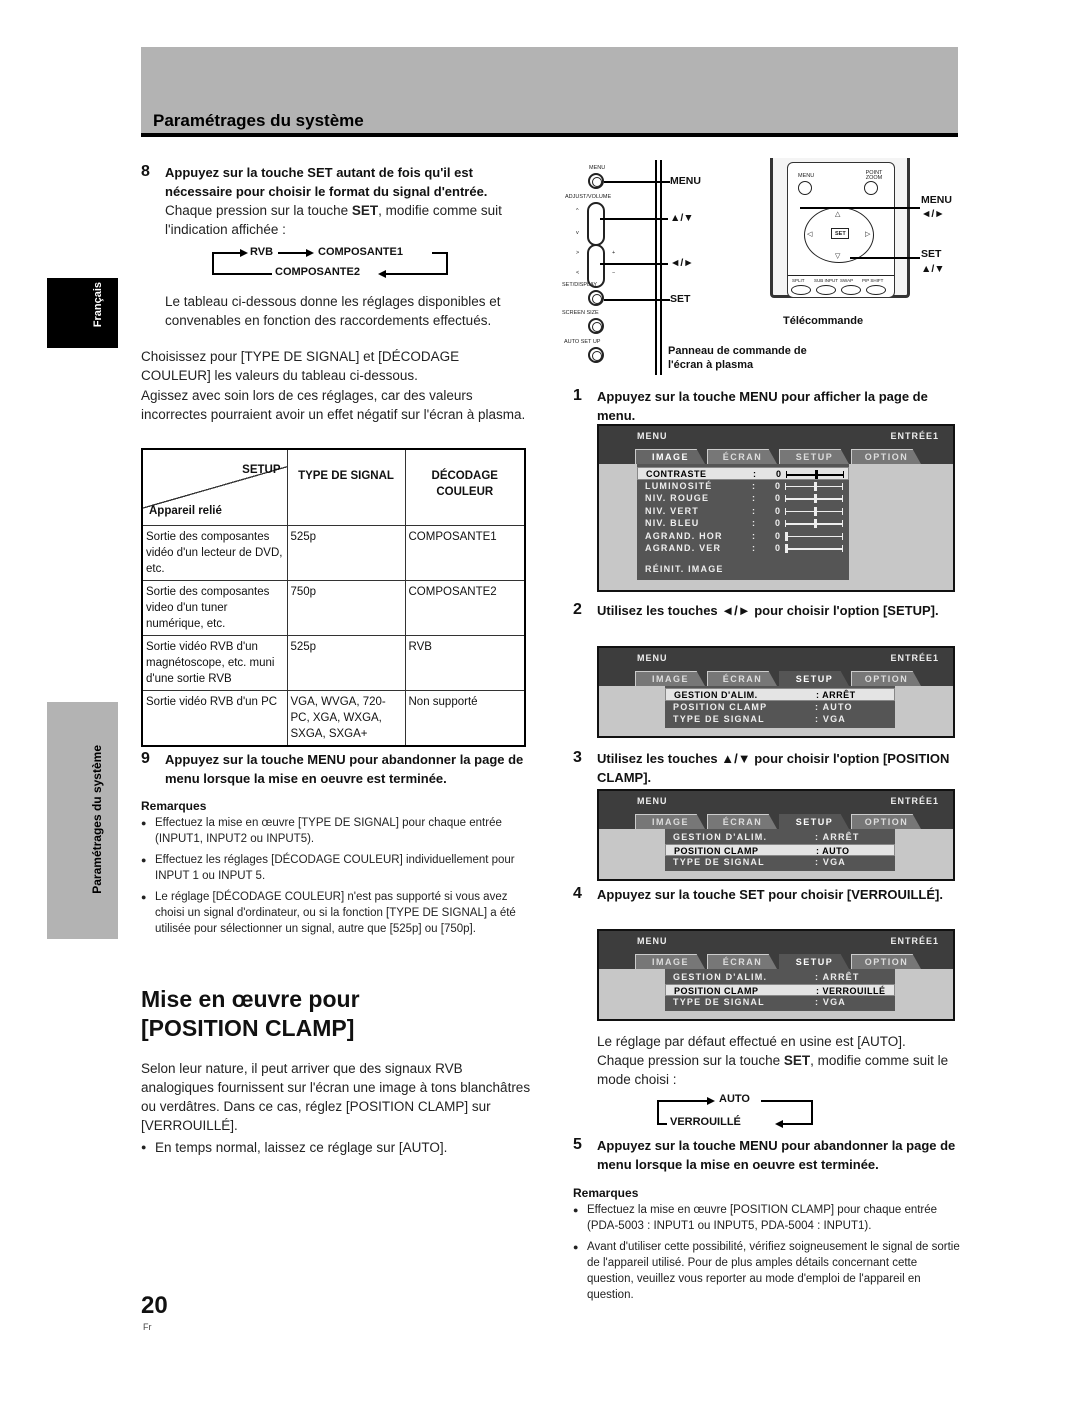 The width and height of the screenshot is (1080, 1407). Describe the element at coordinates (743, 536) in the screenshot. I see `osd-menu-item: AGRAND. HOR: 0` at that location.